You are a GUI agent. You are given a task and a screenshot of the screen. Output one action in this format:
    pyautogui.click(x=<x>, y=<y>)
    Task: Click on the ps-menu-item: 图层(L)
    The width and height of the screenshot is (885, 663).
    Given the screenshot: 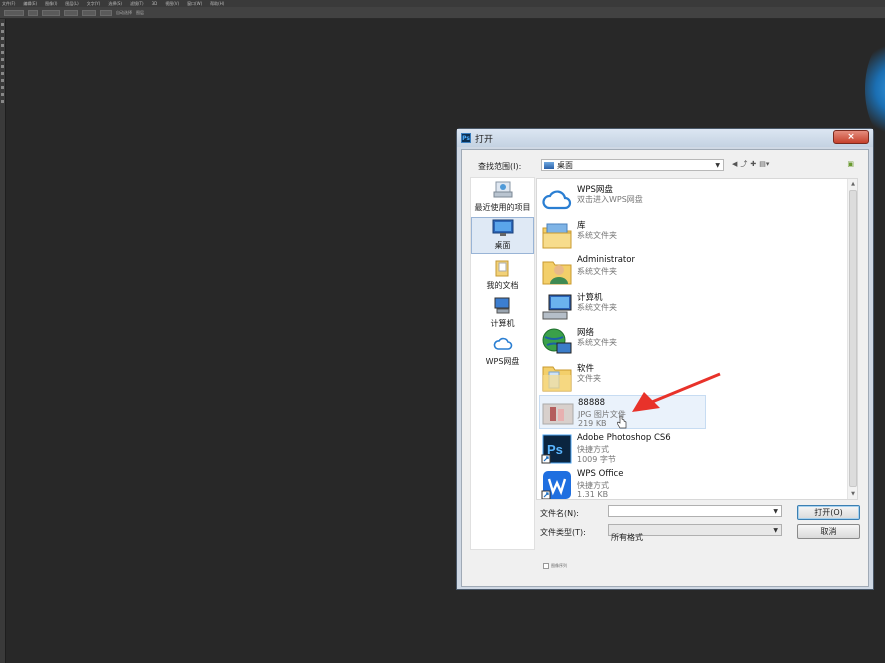 What is the action you would take?
    pyautogui.click(x=71, y=3)
    